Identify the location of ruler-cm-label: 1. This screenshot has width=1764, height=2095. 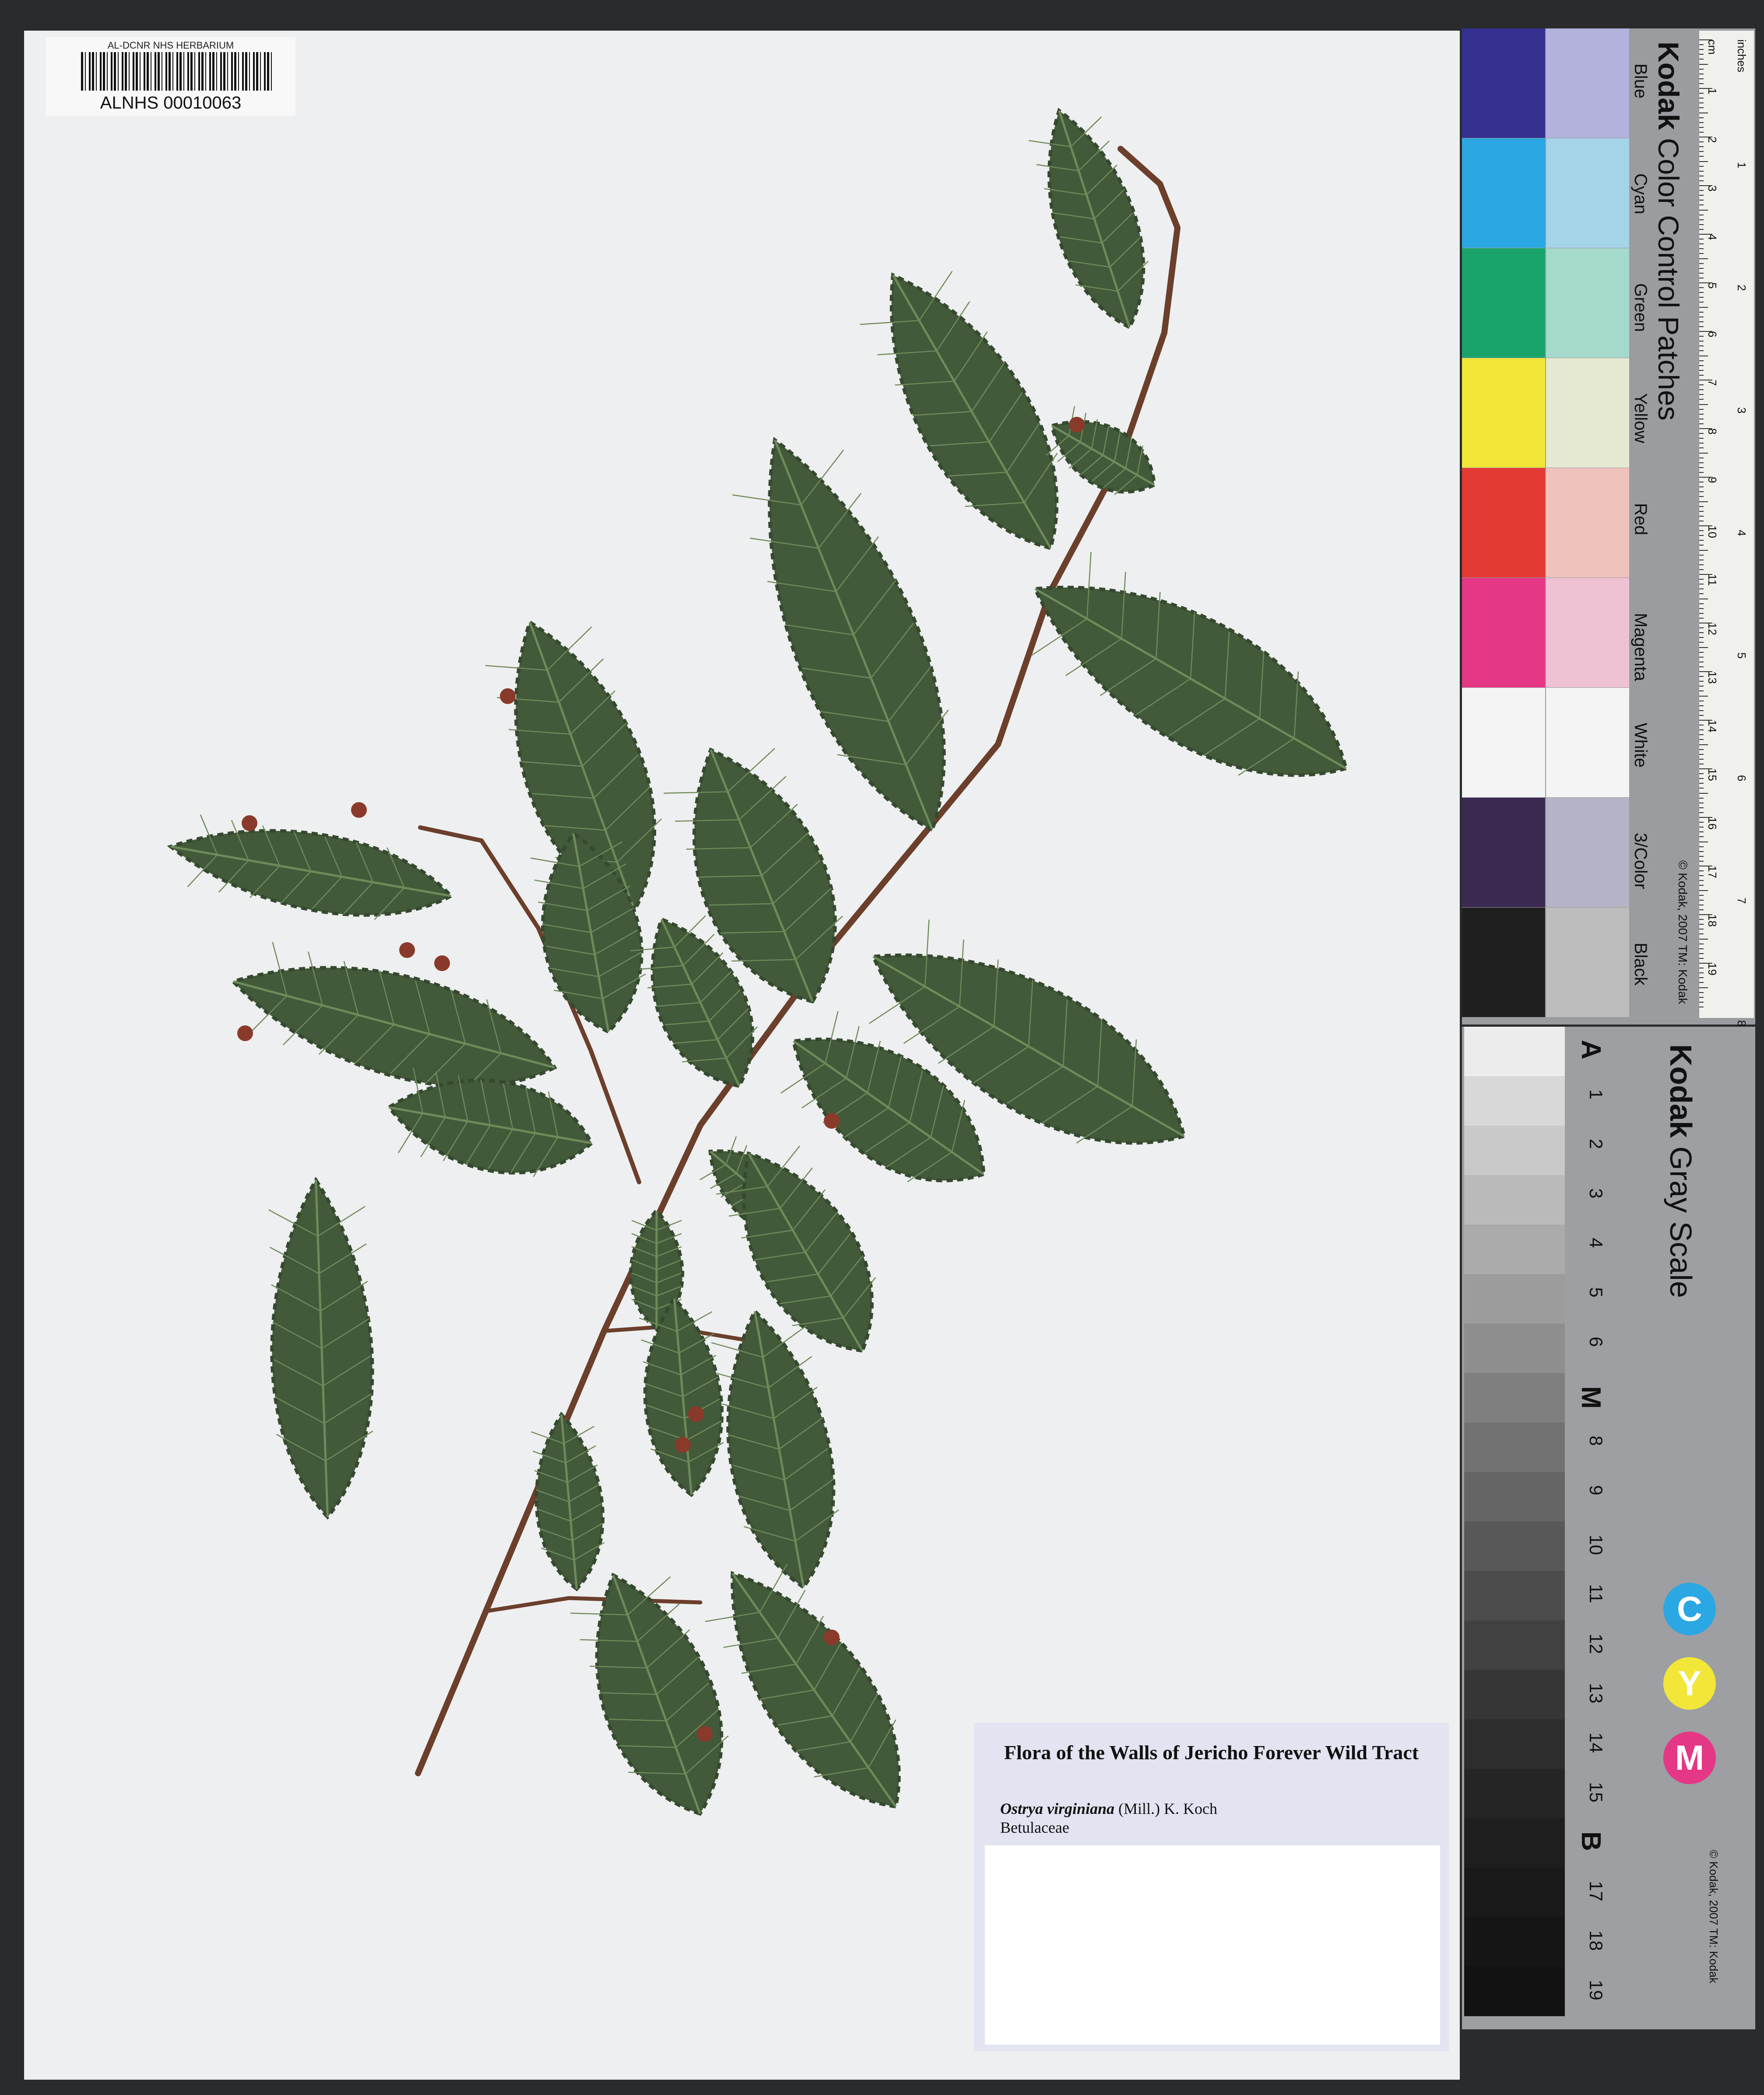
(1713, 91).